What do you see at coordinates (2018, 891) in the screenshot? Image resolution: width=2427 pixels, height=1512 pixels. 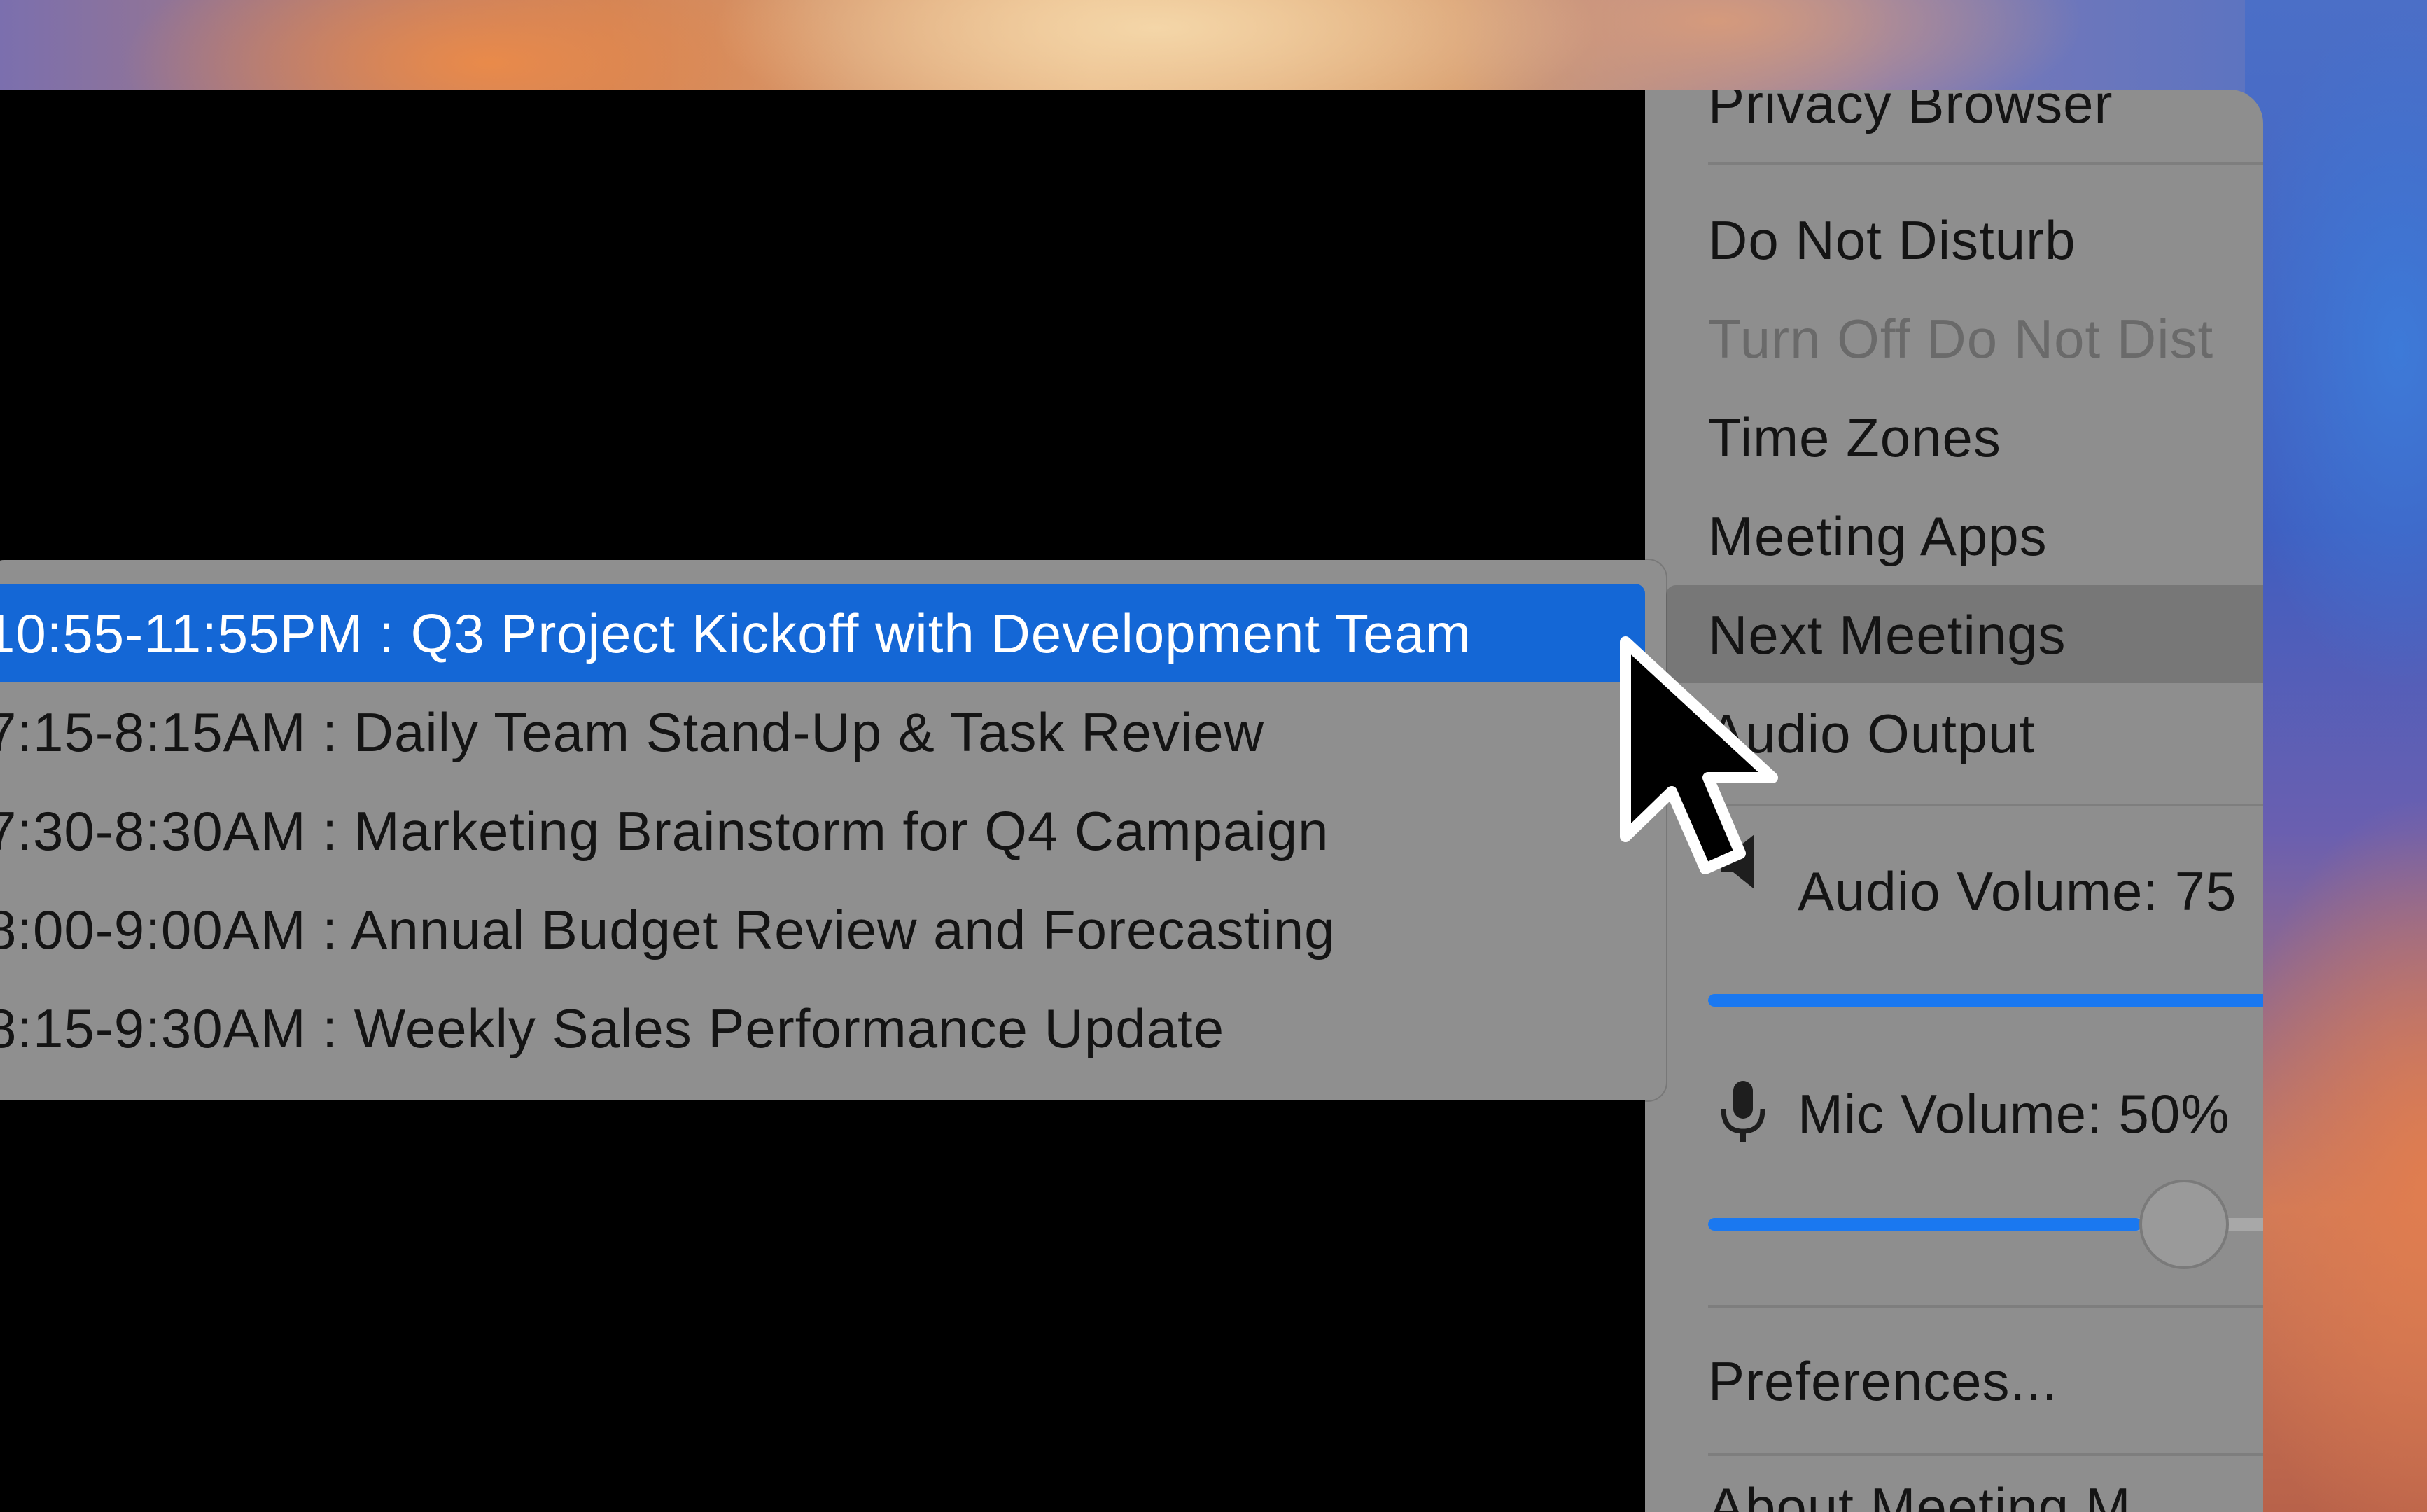 I see `audio-volume-label: Audio Volume: 75` at bounding box center [2018, 891].